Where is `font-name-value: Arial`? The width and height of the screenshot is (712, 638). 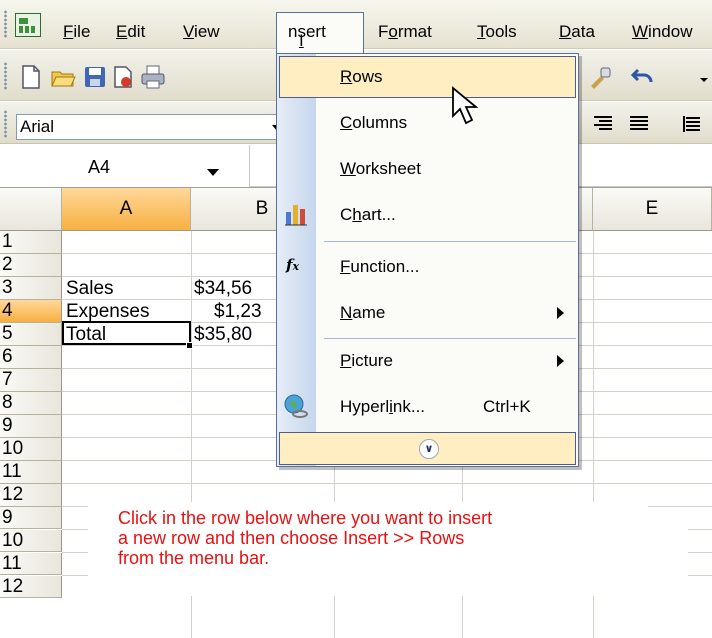 font-name-value: Arial is located at coordinates (37, 126).